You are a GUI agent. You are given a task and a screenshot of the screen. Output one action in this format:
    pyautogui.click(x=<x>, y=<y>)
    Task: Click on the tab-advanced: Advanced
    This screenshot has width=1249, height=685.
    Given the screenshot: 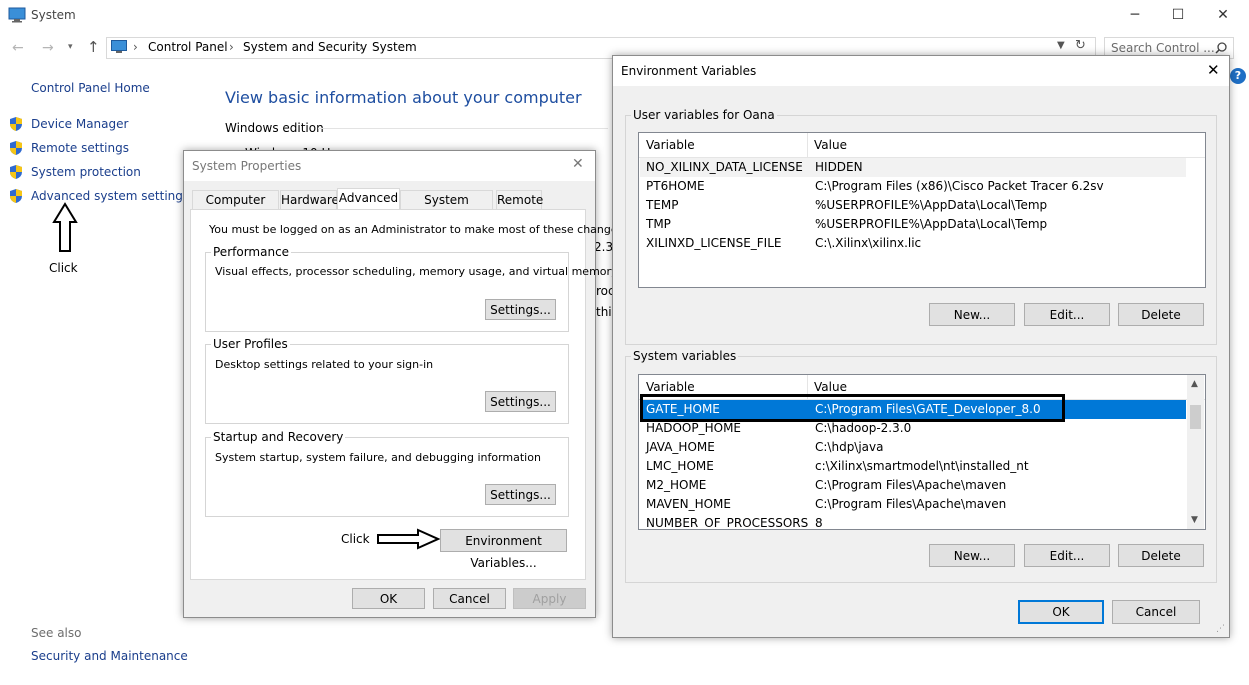 What is the action you would take?
    pyautogui.click(x=368, y=199)
    